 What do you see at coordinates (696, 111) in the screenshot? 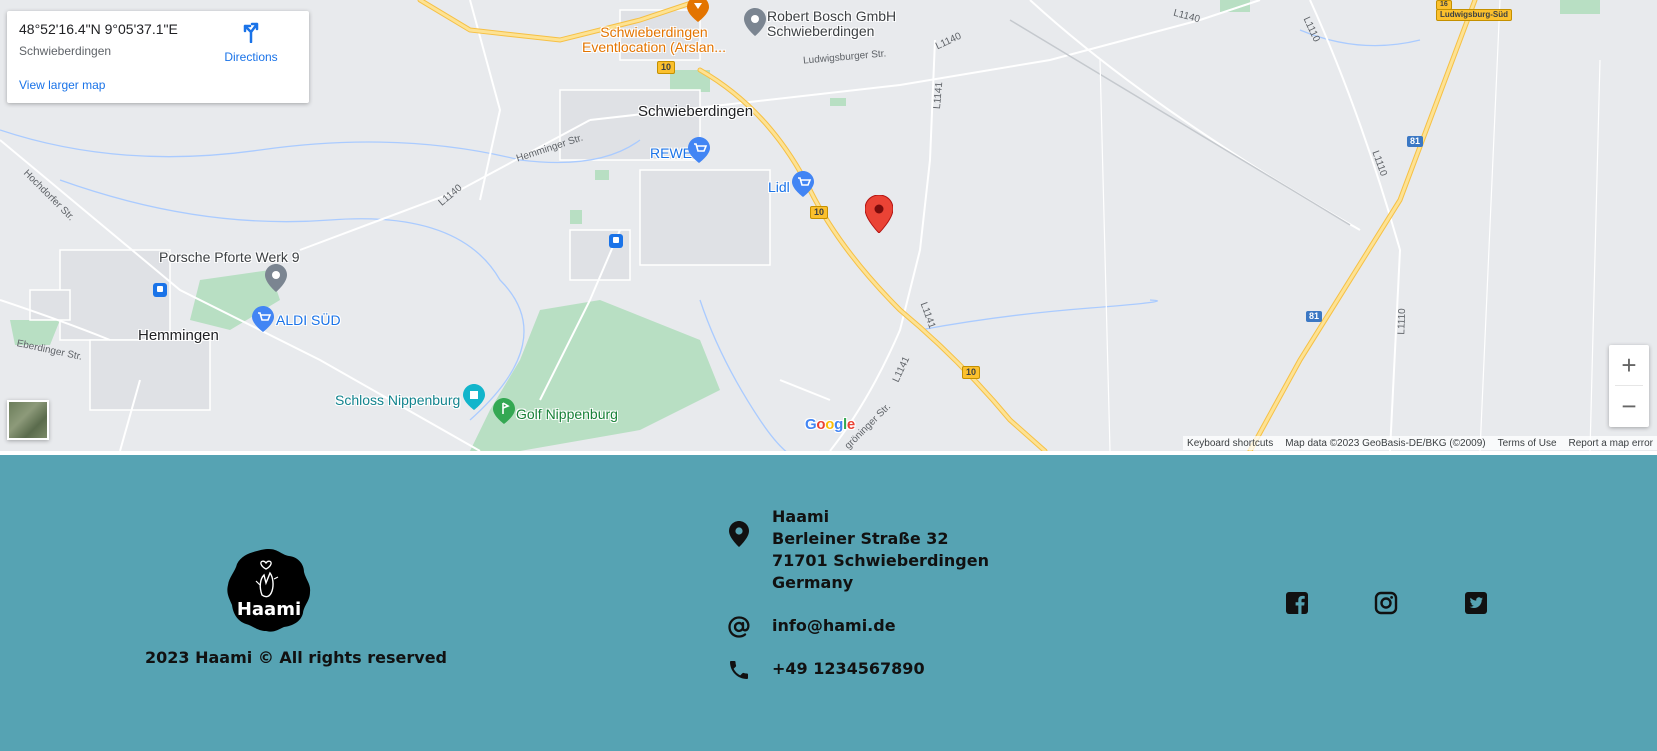
I see `label-schwieberdingen: Schwieberdingen` at bounding box center [696, 111].